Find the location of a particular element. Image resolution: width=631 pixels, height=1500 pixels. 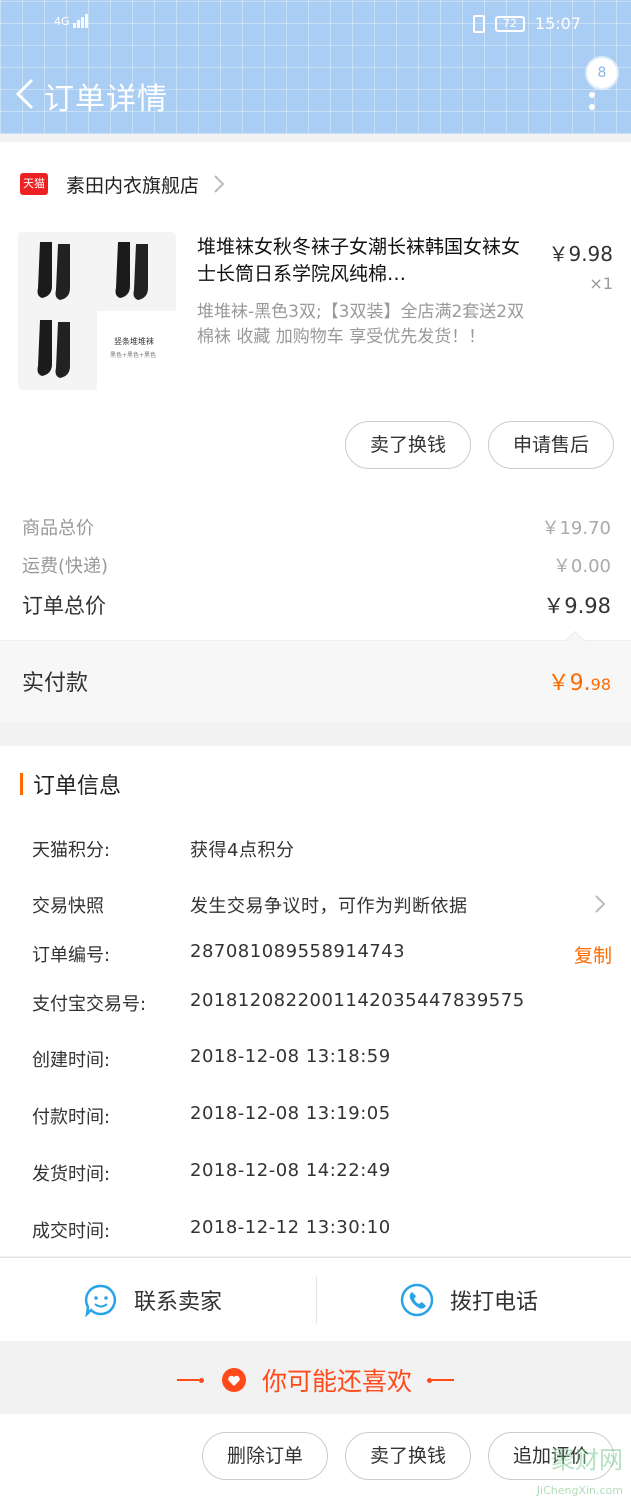

order-total-label: 订单总价 is located at coordinates (64, 606).